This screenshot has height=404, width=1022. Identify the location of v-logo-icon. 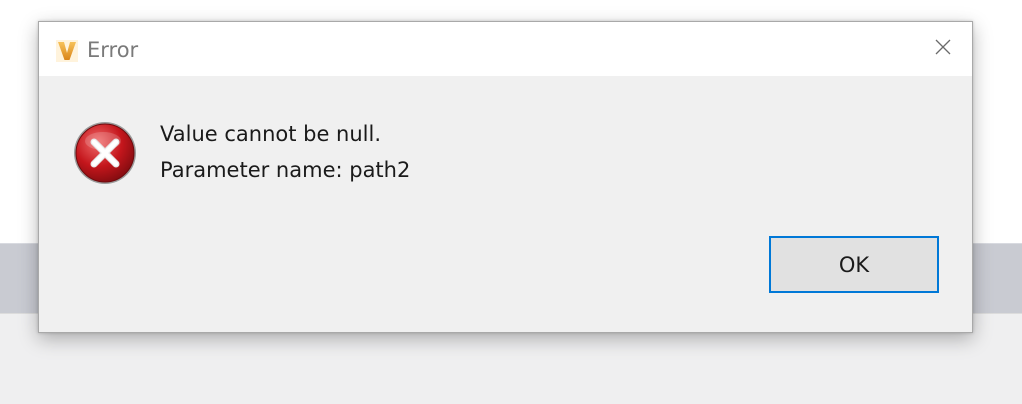
(67, 51).